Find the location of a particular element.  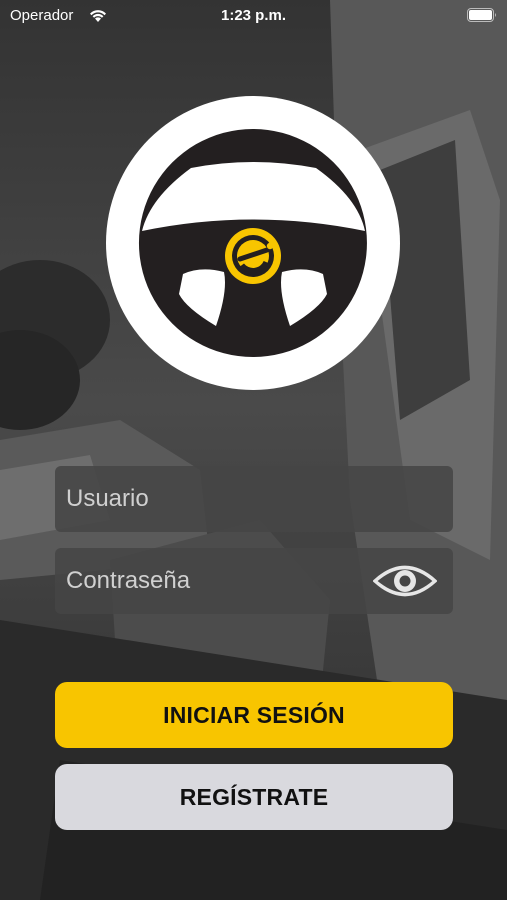

clock: 1:23 p.m. is located at coordinates (253, 15).